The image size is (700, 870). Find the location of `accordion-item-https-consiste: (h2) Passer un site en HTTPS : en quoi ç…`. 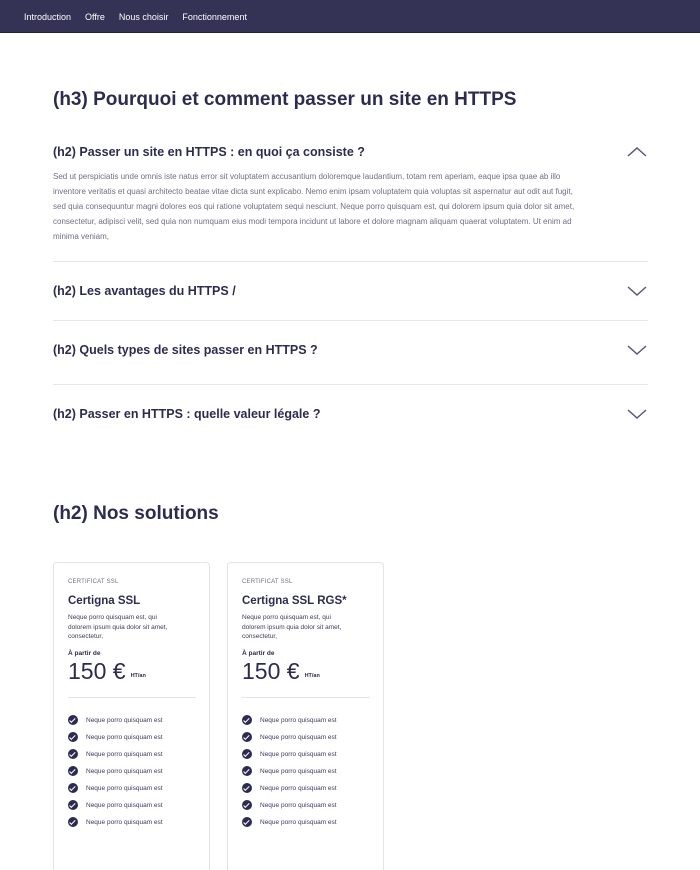

accordion-item-https-consiste: (h2) Passer un site en HTTPS : en quoi ç… is located at coordinates (350, 194).